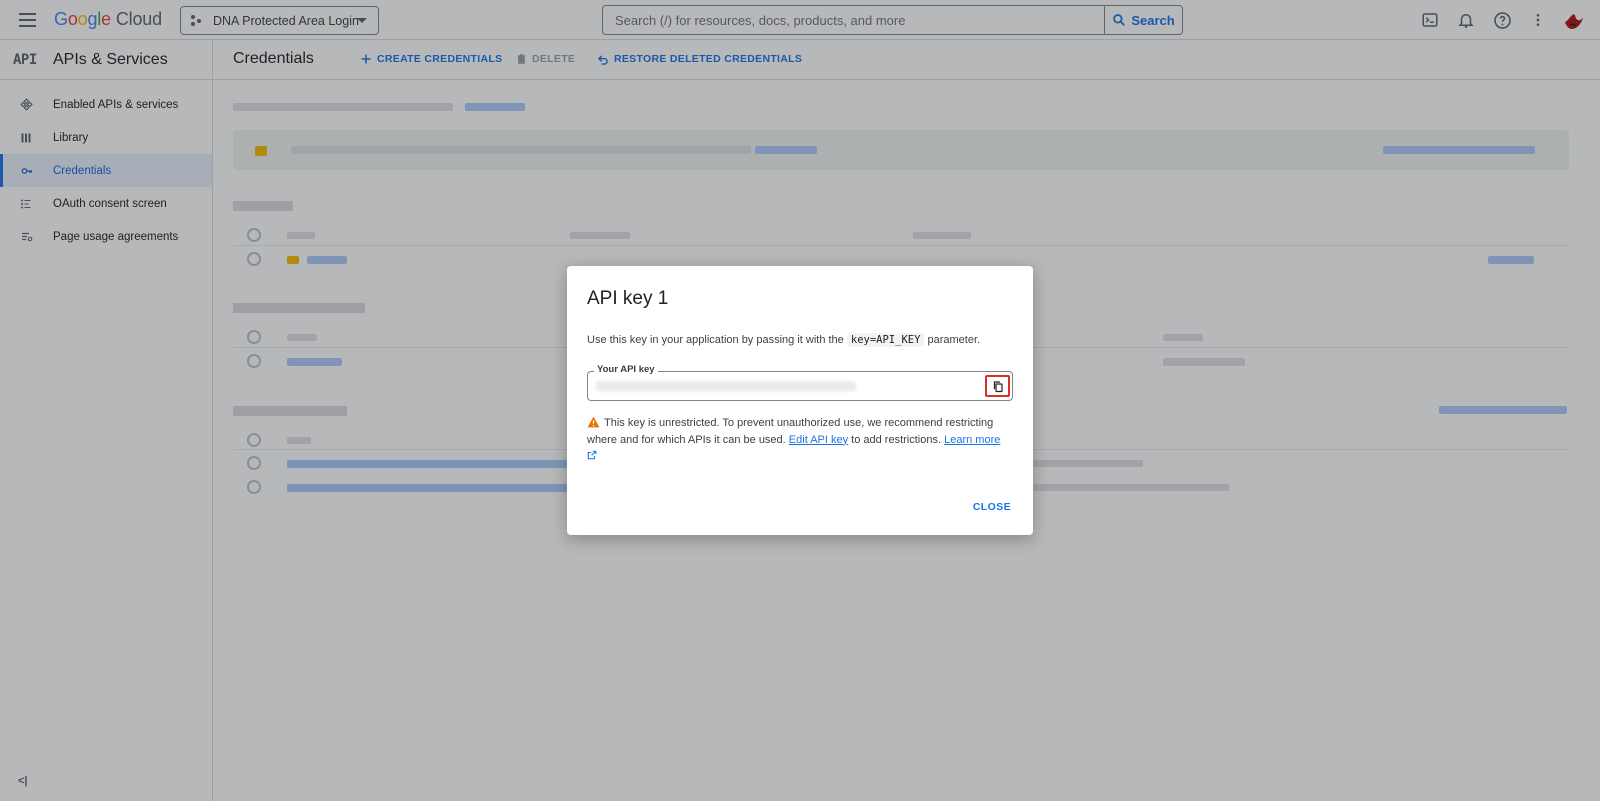  What do you see at coordinates (992, 507) in the screenshot?
I see `close-button: CLOSE` at bounding box center [992, 507].